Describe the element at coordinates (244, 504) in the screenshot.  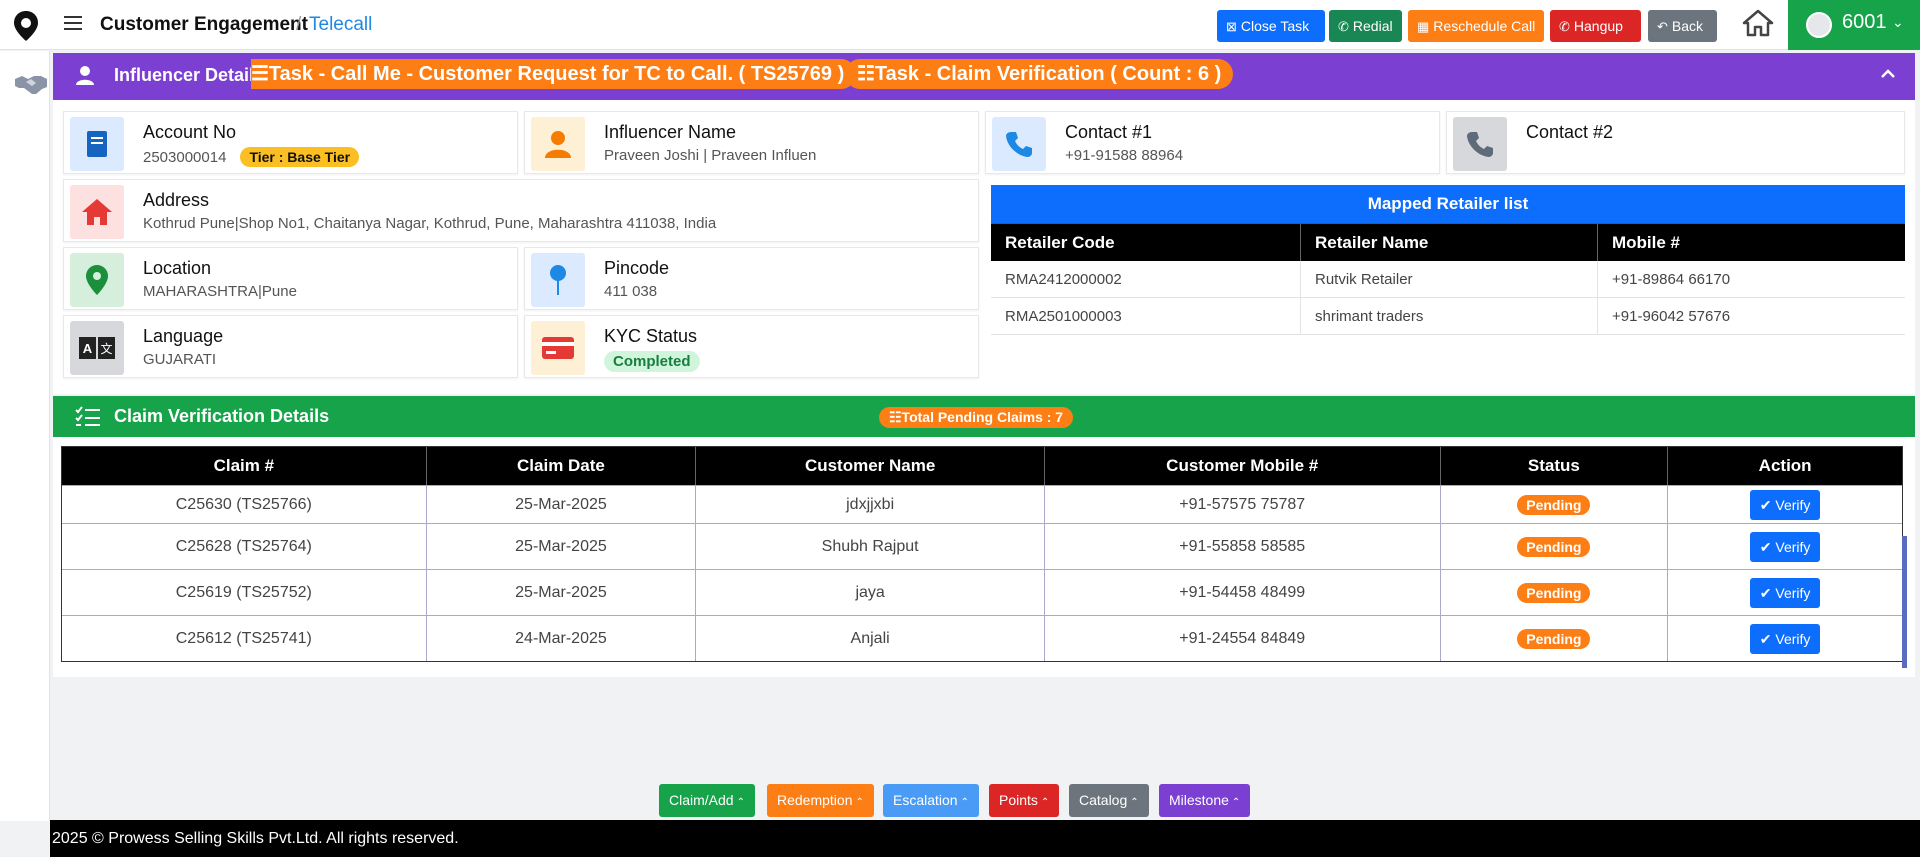
I see `claim-number: C25630 (TS25766)` at that location.